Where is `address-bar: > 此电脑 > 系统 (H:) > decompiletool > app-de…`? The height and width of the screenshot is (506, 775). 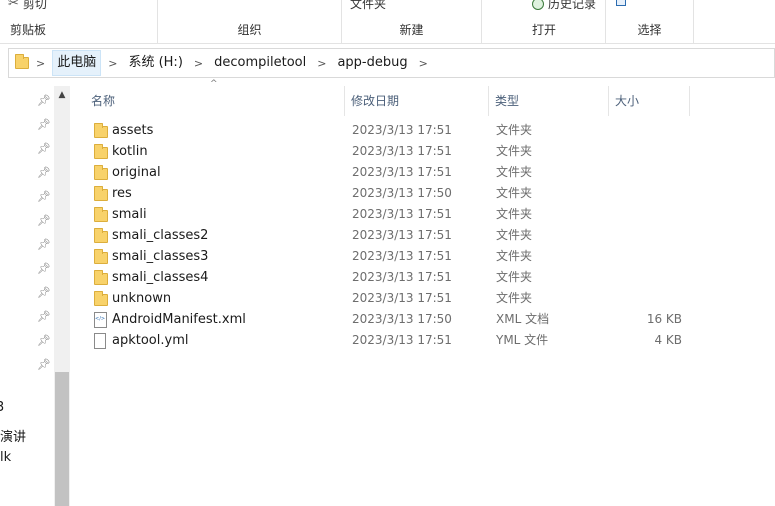
address-bar: > 此电脑 > 系统 (H:) > decompiletool > app-de… is located at coordinates (391, 63).